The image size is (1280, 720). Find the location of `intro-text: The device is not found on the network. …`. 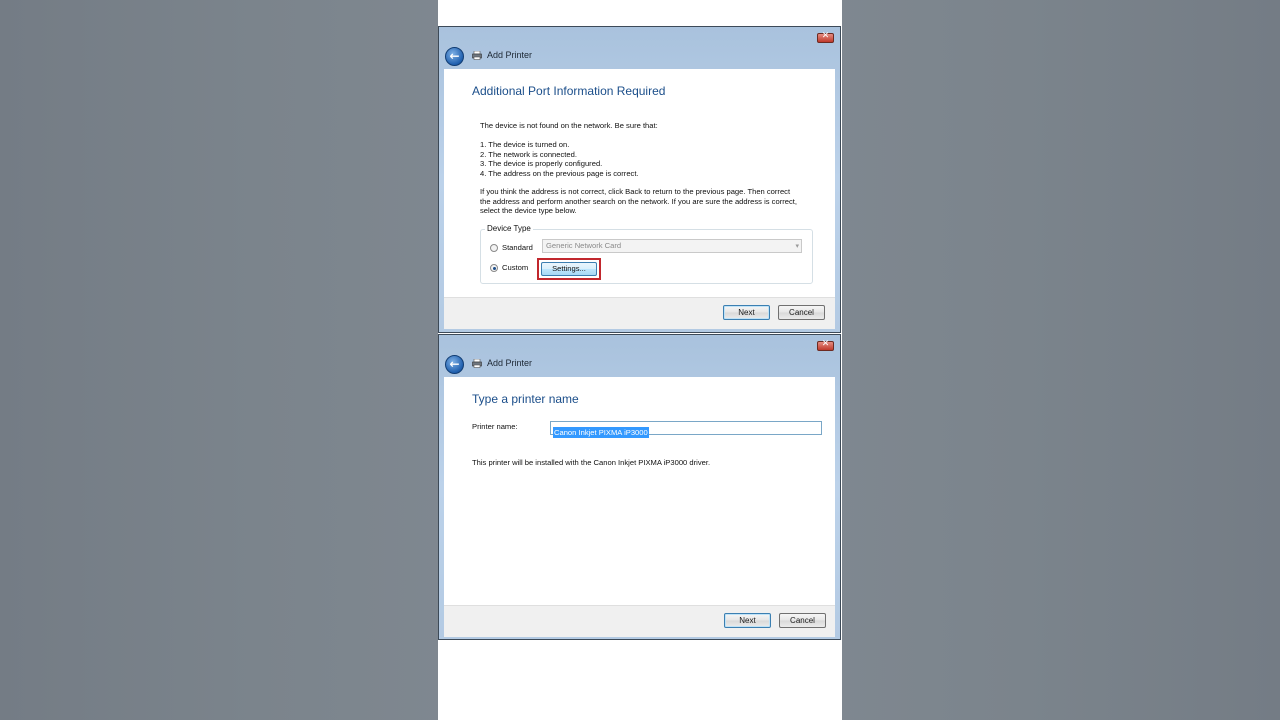

intro-text: The device is not found on the network. … is located at coordinates (569, 125).